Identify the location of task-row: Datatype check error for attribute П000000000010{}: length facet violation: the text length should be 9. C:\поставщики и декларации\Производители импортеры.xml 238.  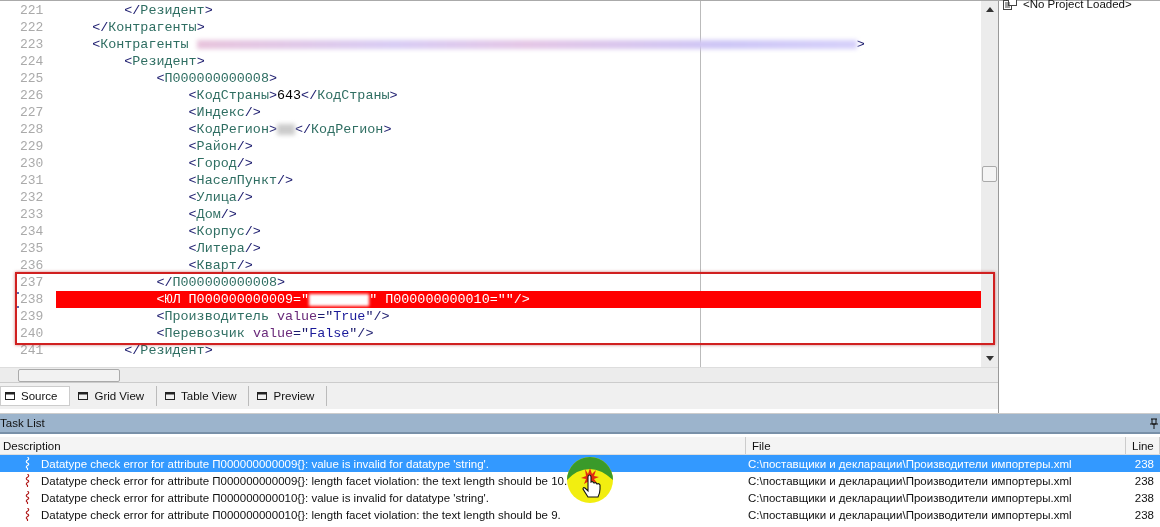
(580, 514).